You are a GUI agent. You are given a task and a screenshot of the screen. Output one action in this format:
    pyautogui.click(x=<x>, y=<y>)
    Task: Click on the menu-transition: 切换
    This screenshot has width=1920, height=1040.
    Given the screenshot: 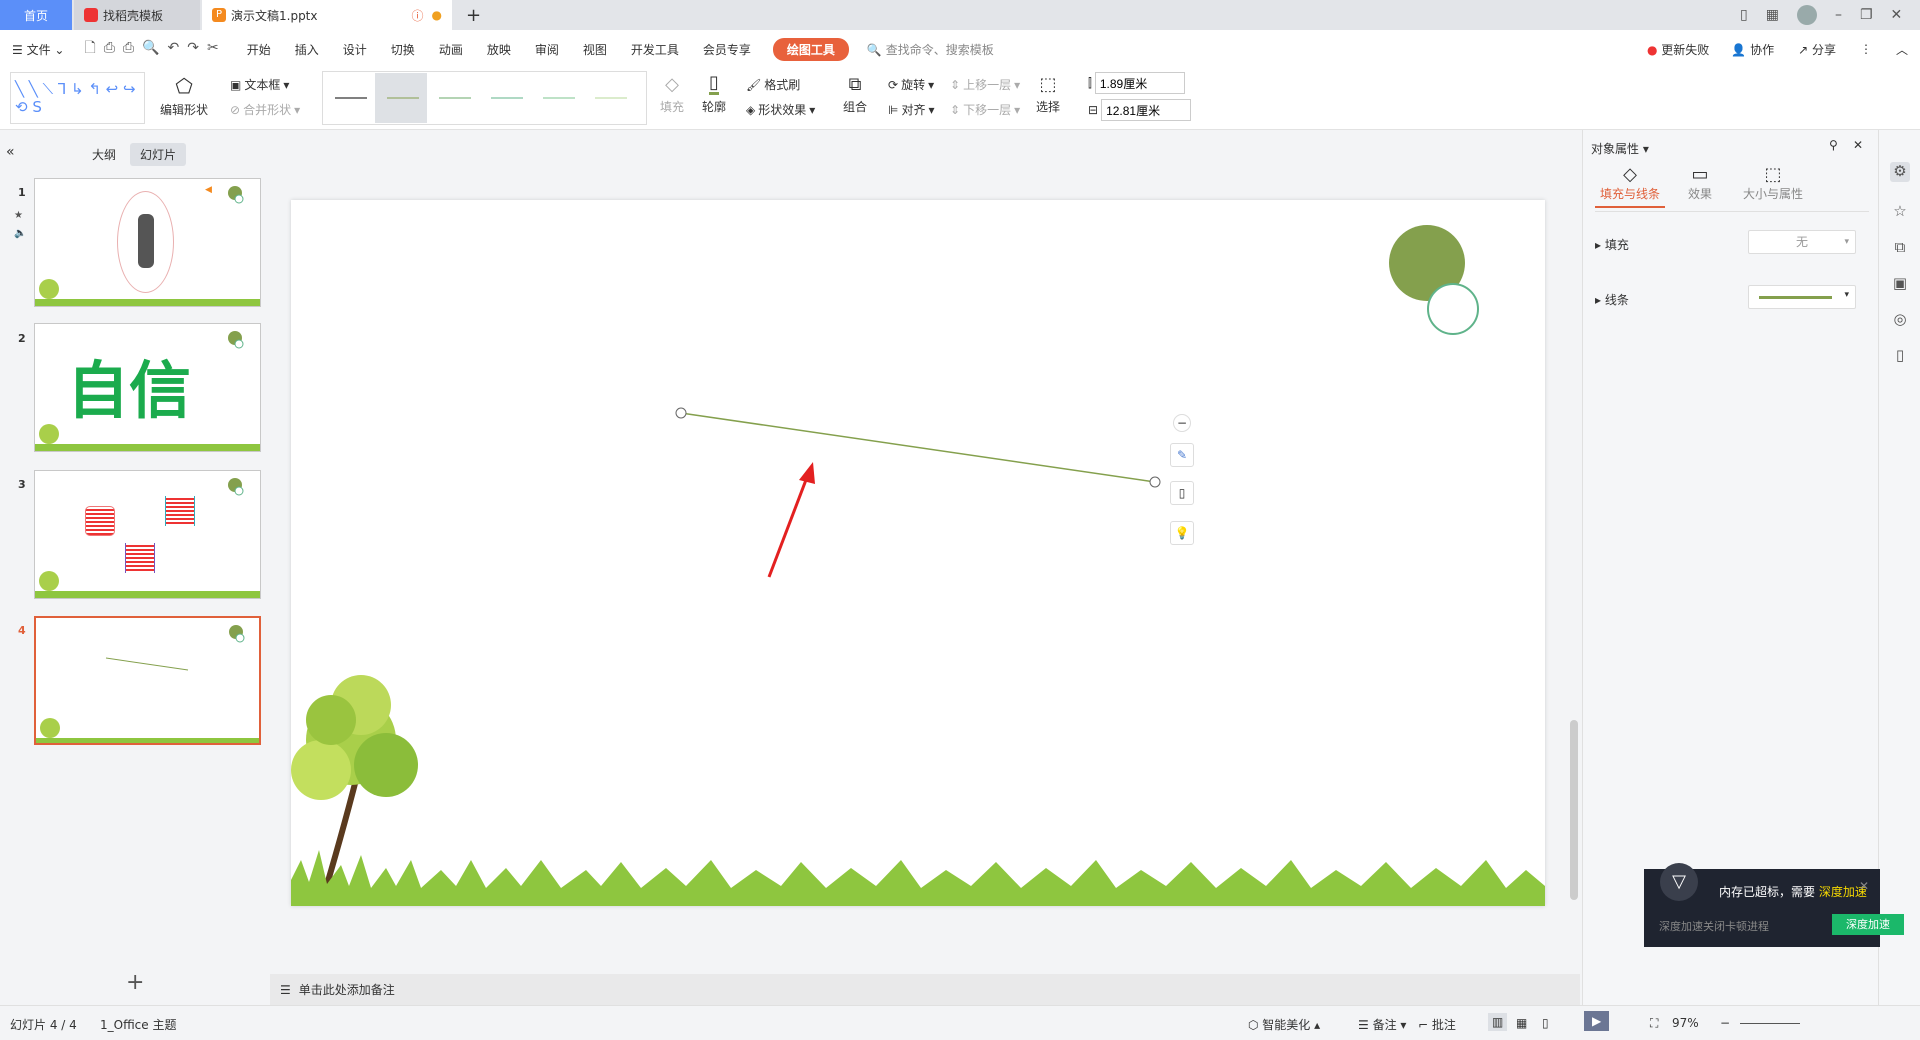 What is the action you would take?
    pyautogui.click(x=403, y=49)
    